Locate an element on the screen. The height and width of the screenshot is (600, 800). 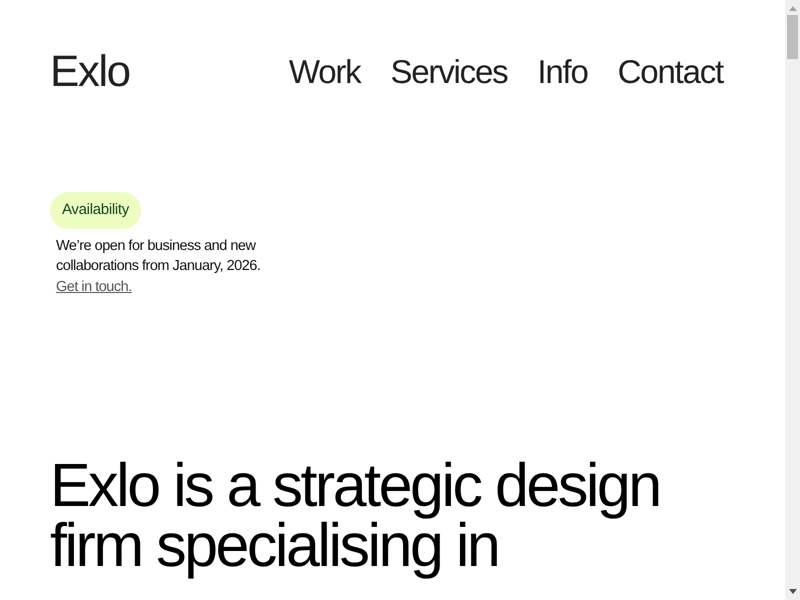
nav-link: Work is located at coordinates (324, 72).